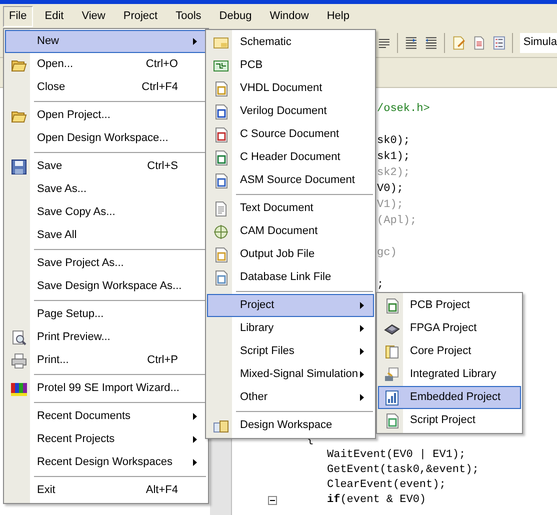  What do you see at coordinates (289, 16) in the screenshot?
I see `menu-bar-item: Window` at bounding box center [289, 16].